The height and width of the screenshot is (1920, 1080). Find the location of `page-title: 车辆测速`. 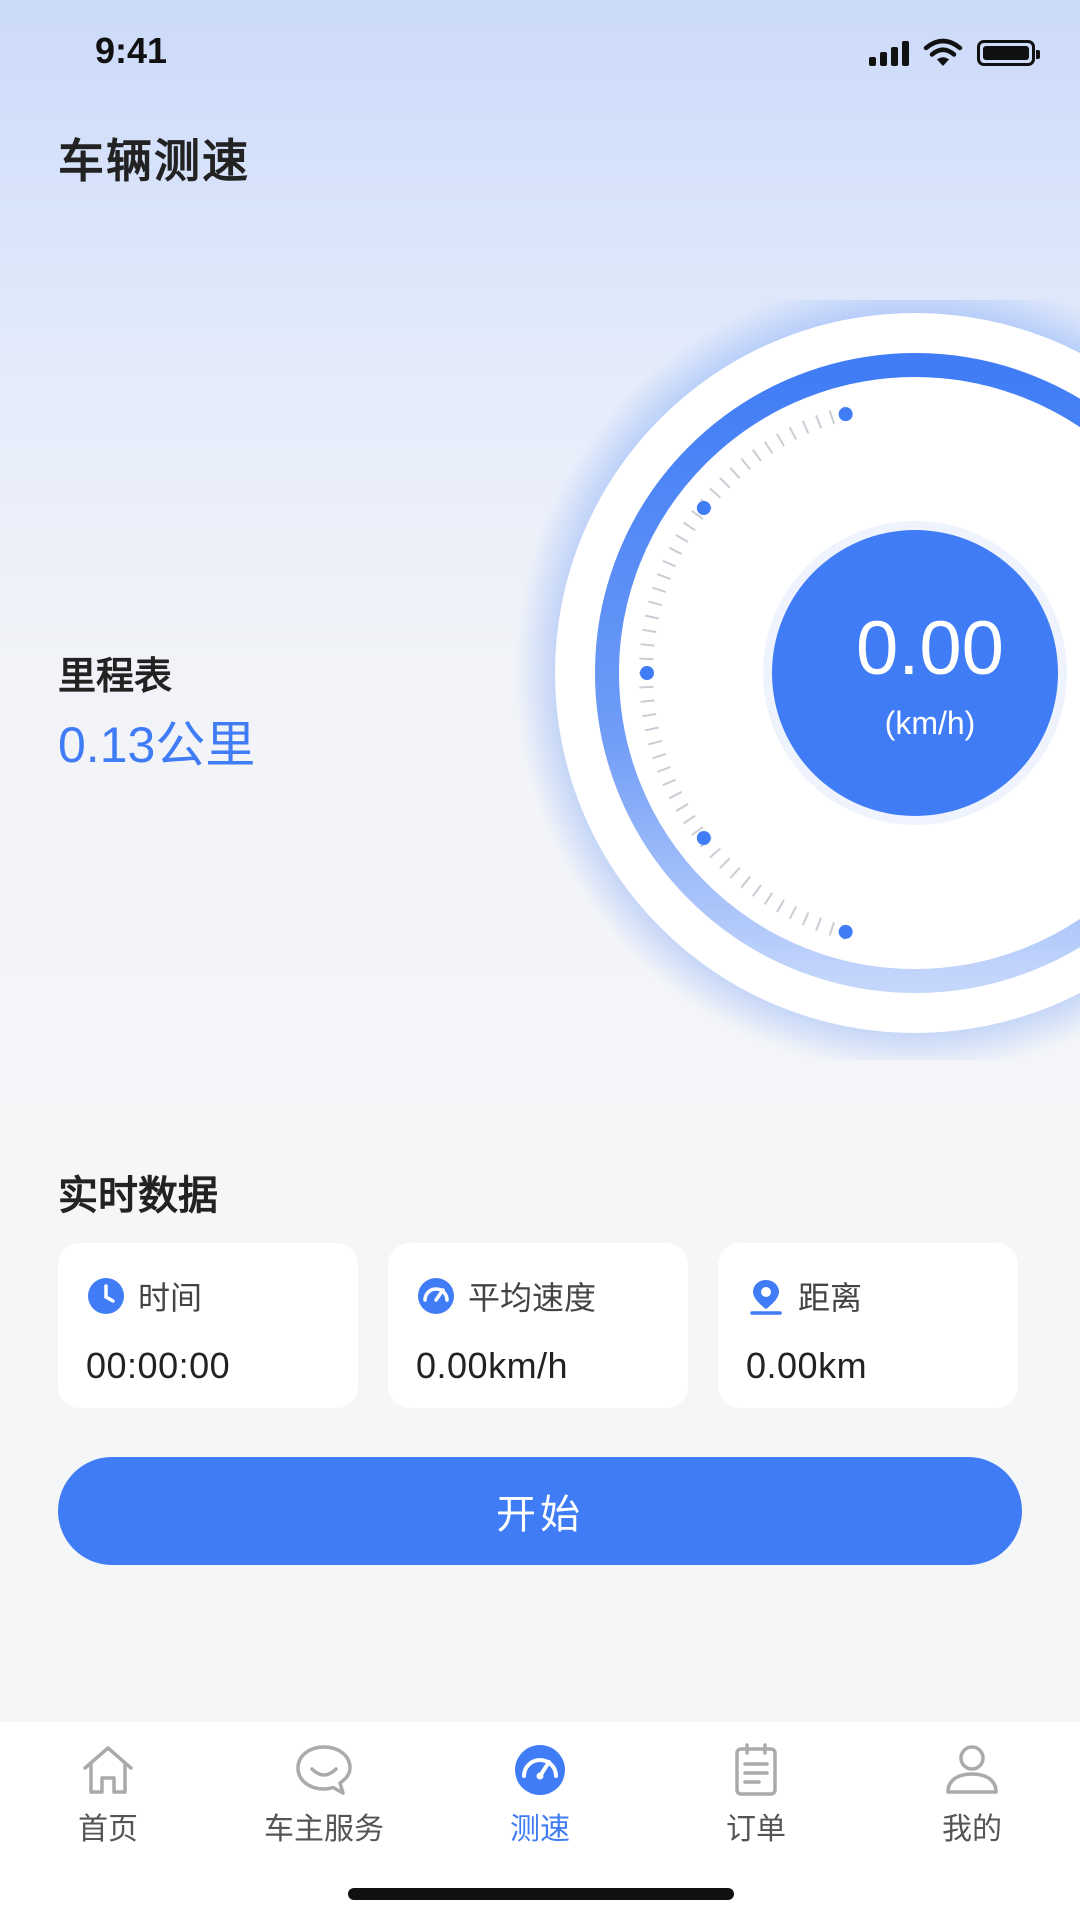

page-title: 车辆测速 is located at coordinates (154, 161).